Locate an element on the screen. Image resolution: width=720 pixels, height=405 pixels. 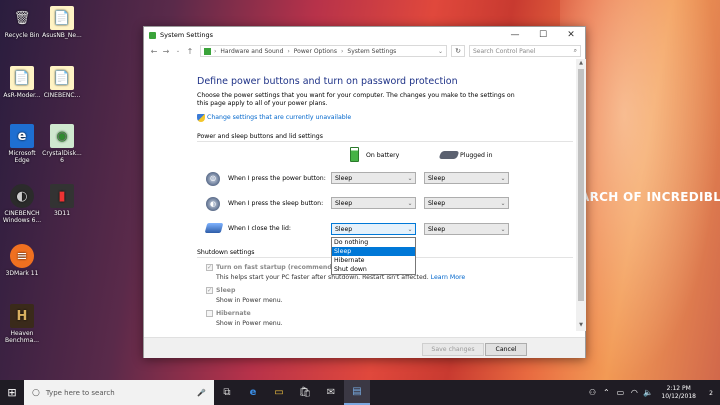
dropdown-option-hibernate: Hibernate is located at coordinates (373, 260).